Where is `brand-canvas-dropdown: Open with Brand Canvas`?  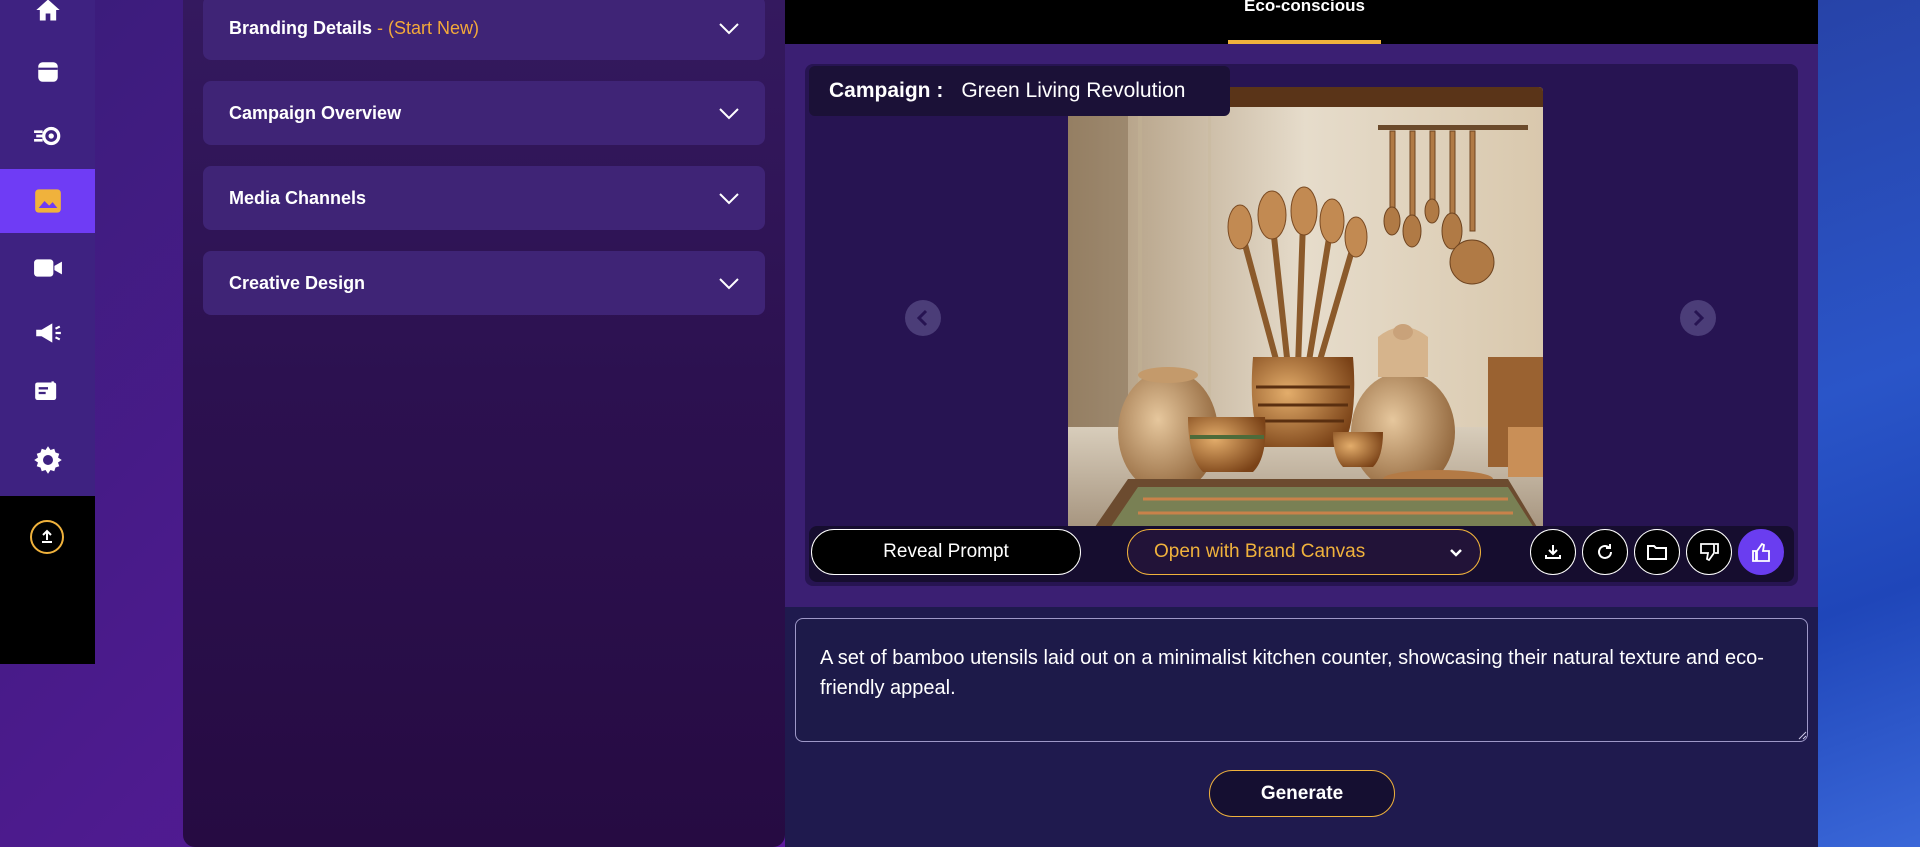
brand-canvas-dropdown: Open with Brand Canvas is located at coordinates (1304, 552).